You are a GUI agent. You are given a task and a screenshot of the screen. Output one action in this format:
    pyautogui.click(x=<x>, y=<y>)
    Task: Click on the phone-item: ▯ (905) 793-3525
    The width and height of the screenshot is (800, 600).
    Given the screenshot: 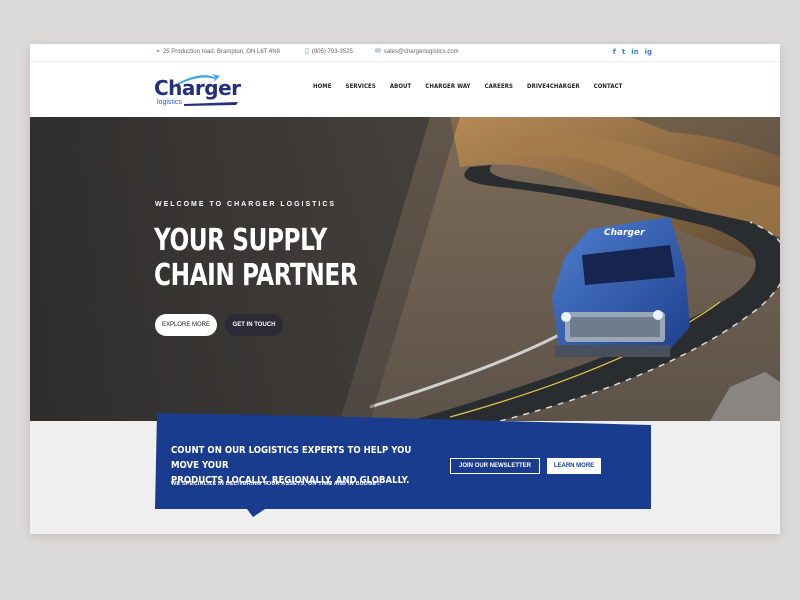 What is the action you would take?
    pyautogui.click(x=329, y=51)
    